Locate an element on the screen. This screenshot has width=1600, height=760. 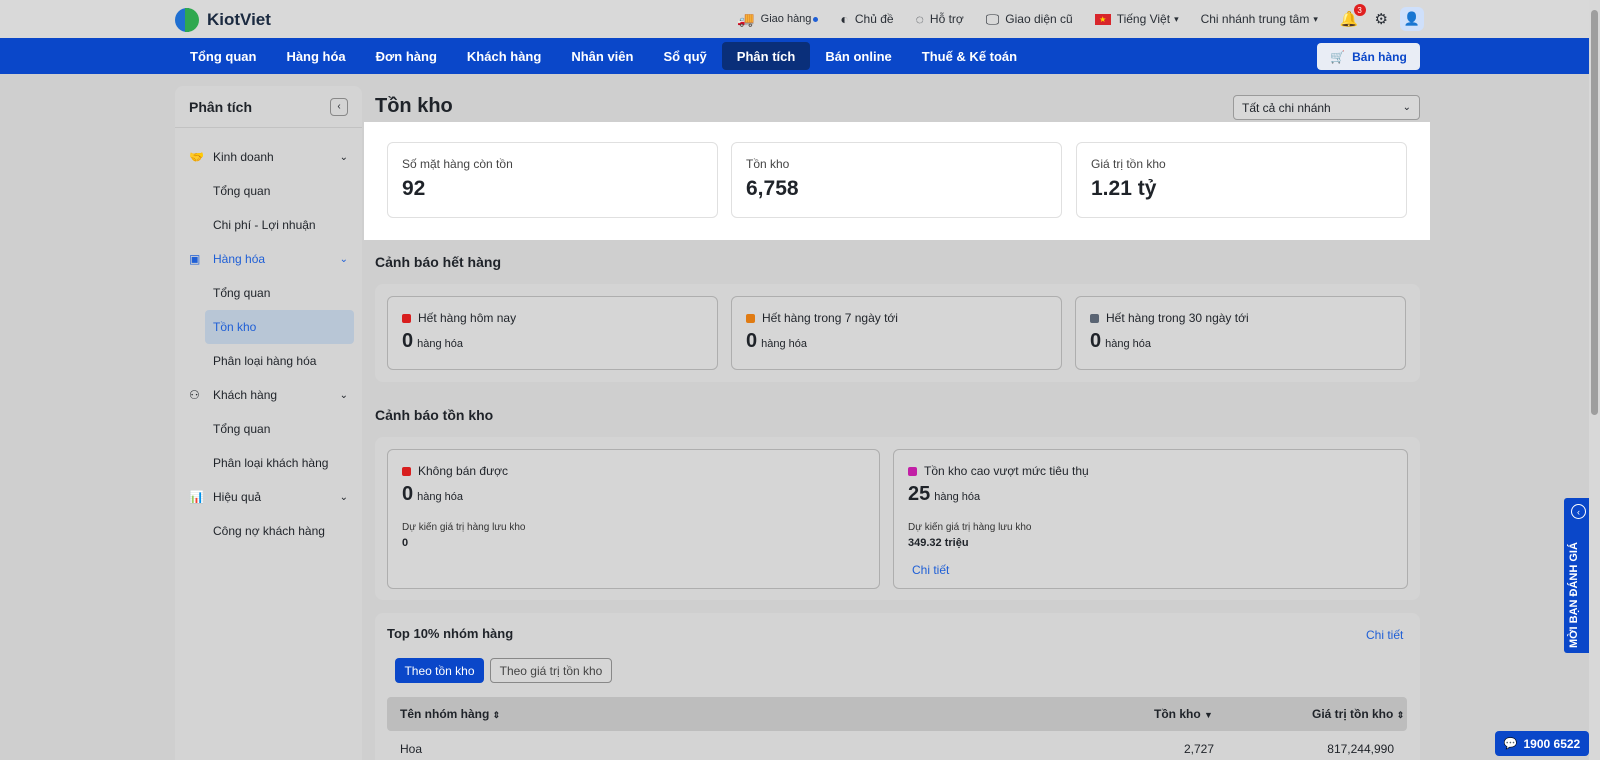
box-icon: ▣ is located at coordinates (195, 259).